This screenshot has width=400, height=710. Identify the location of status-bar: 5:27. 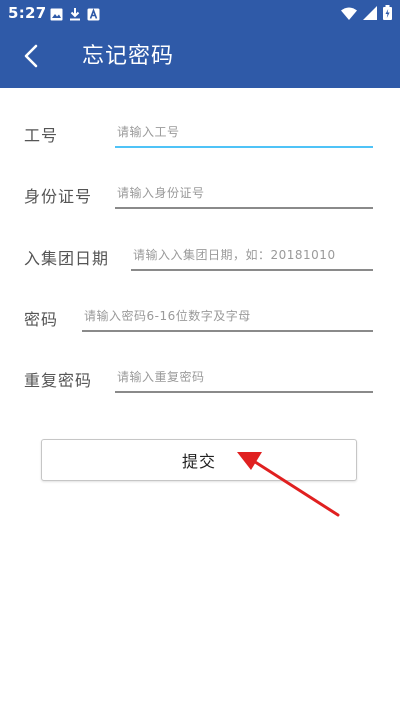
(200, 13).